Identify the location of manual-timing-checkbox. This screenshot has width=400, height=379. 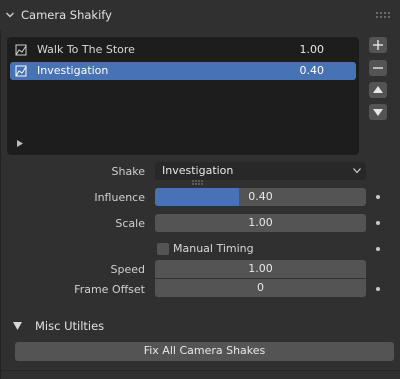
(163, 249).